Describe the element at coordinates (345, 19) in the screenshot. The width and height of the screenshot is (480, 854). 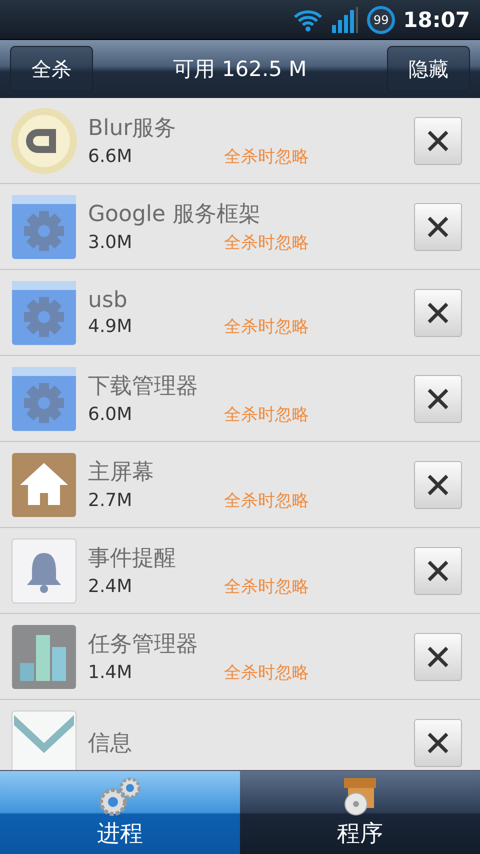
I see `signal-icon` at that location.